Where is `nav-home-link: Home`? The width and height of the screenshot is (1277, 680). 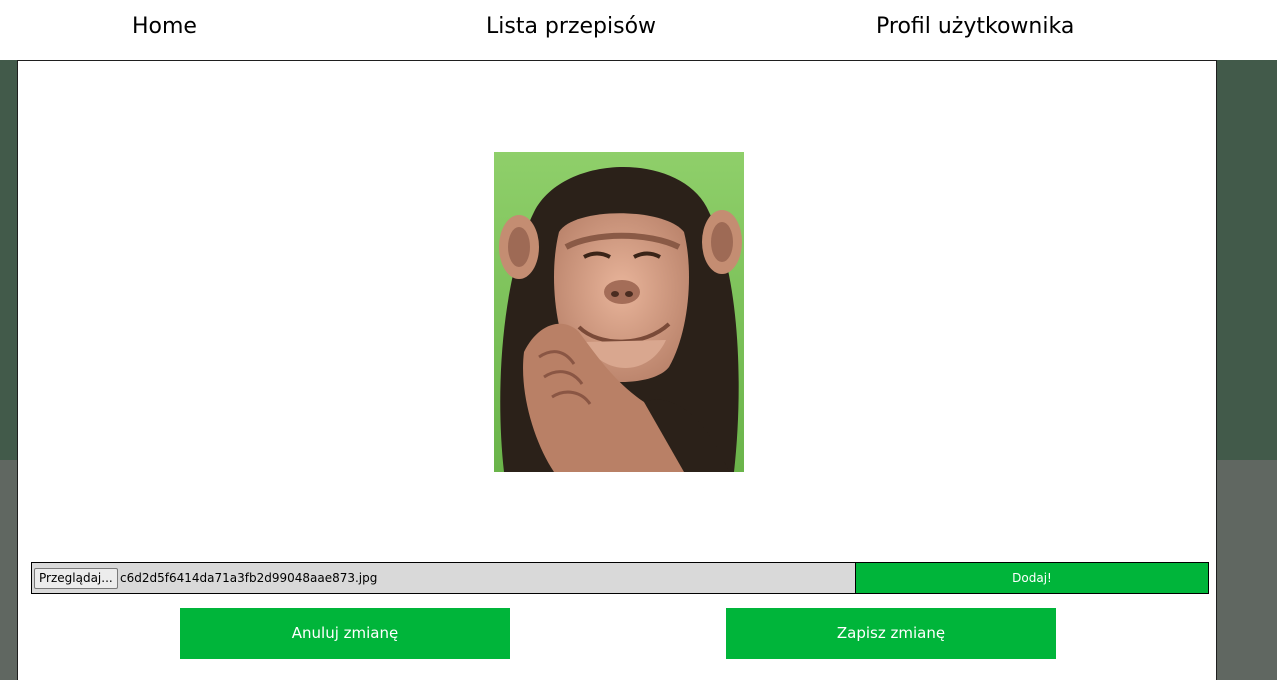 nav-home-link: Home is located at coordinates (164, 26).